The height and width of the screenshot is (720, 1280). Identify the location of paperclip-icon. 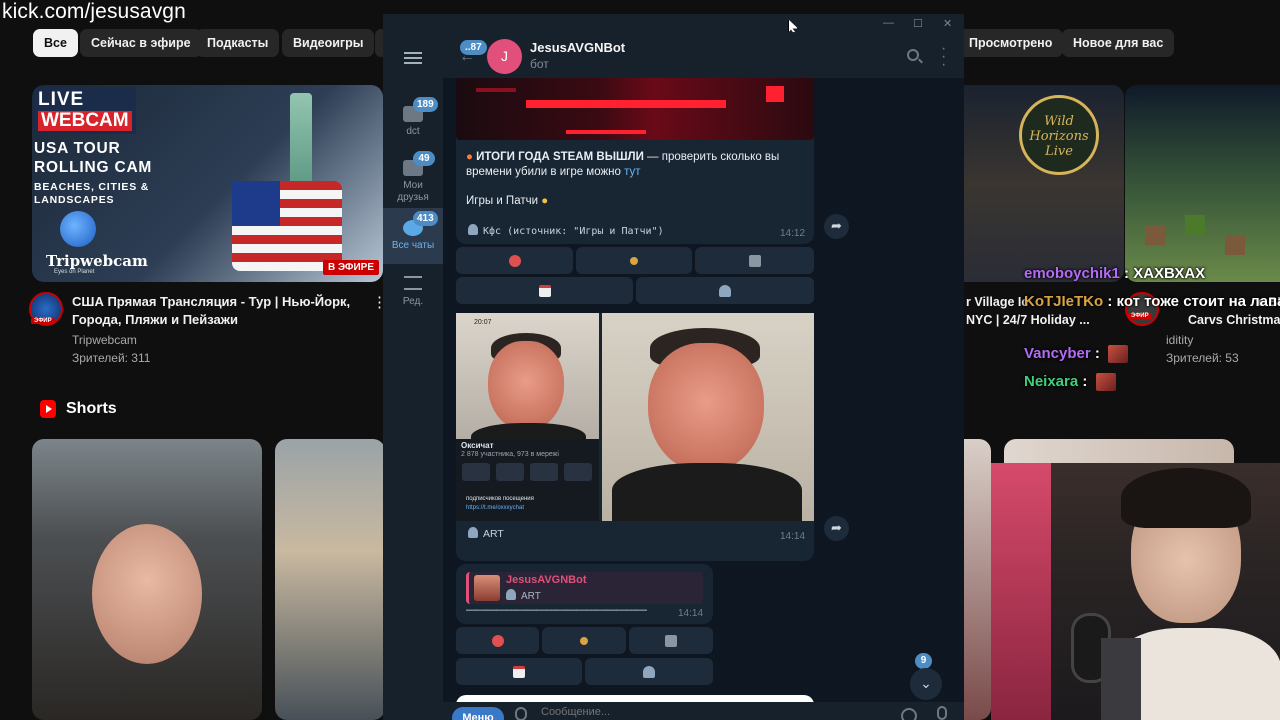
(521, 713).